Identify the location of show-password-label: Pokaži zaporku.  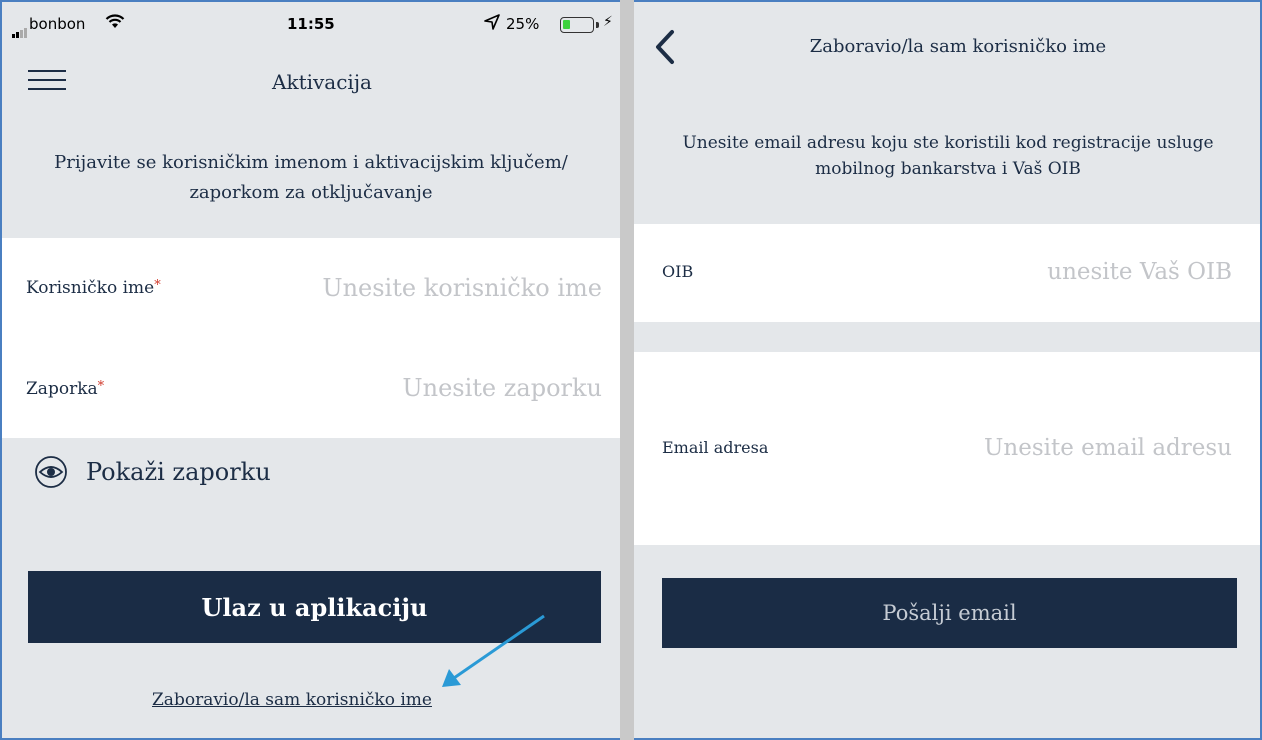
(178, 472).